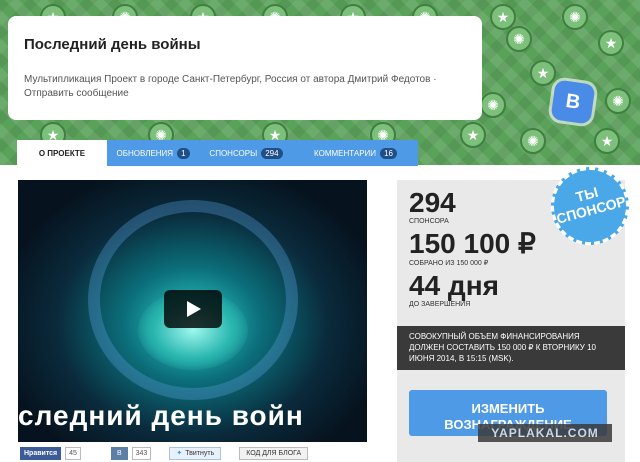  I want to click on play-icon, so click(193, 309).